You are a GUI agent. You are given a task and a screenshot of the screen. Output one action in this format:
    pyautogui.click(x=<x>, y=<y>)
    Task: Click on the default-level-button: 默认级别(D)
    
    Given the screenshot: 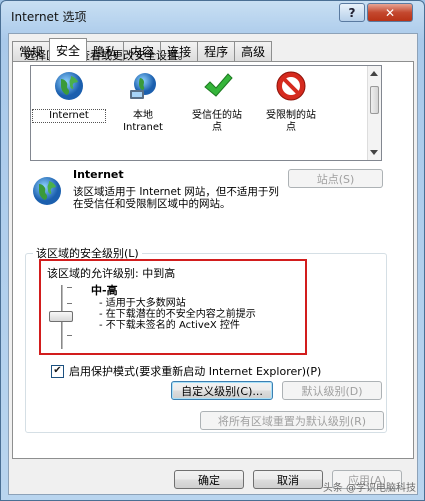 What is the action you would take?
    pyautogui.click(x=332, y=390)
    